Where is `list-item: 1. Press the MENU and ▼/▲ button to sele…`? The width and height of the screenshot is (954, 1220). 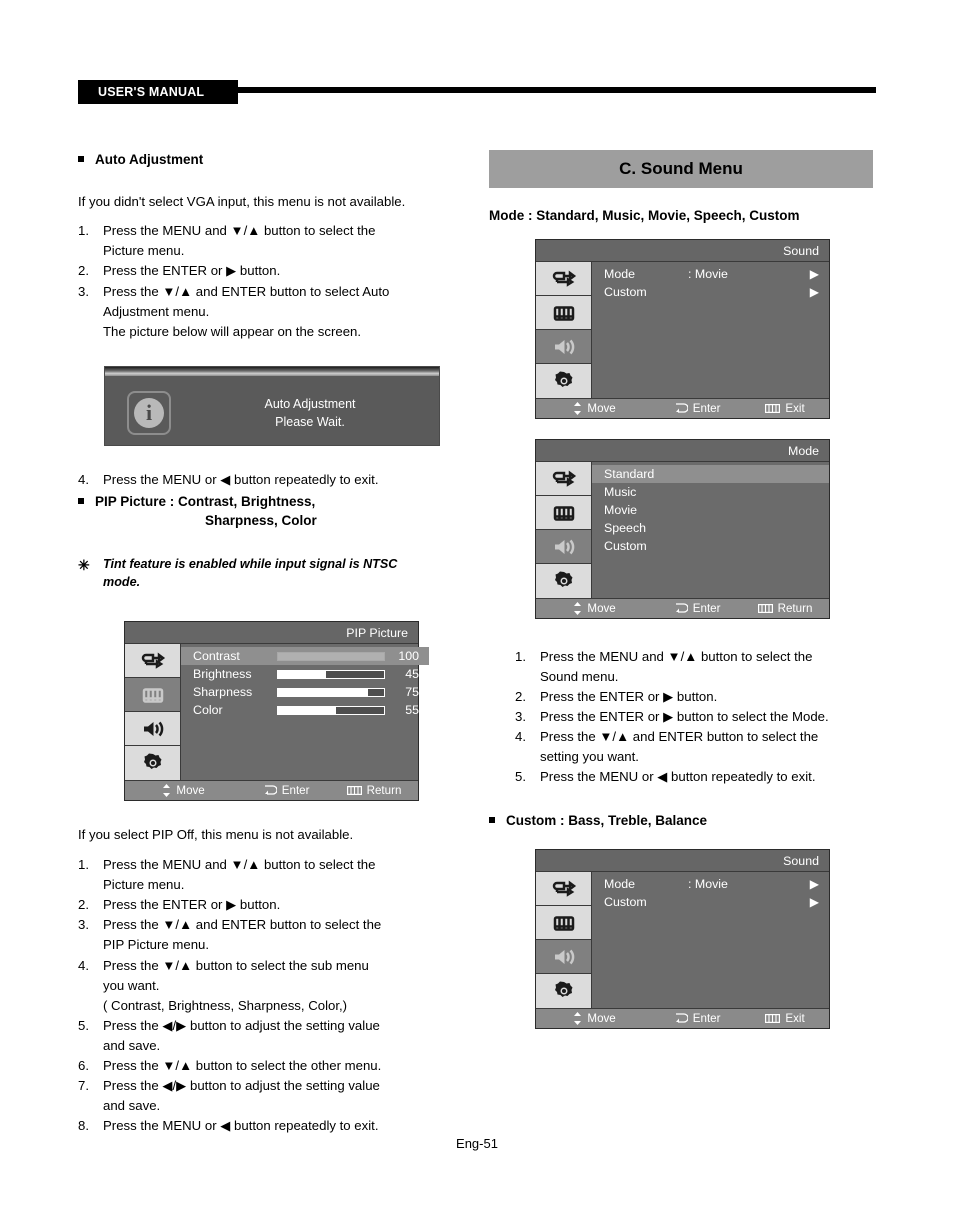
list-item: 1. Press the MENU and ▼/▲ button to sele… is located at coordinates (697, 657).